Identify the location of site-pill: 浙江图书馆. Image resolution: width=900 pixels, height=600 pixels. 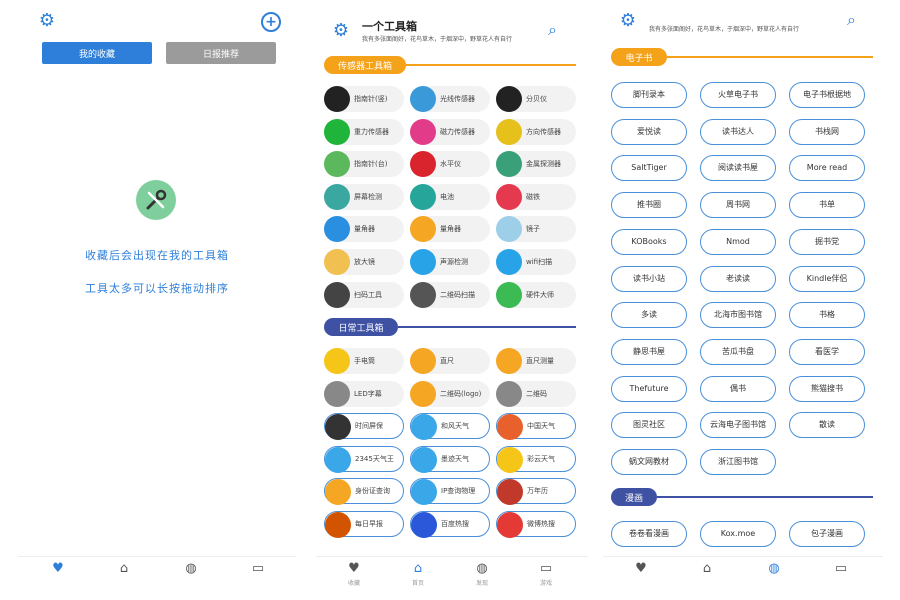
(738, 462).